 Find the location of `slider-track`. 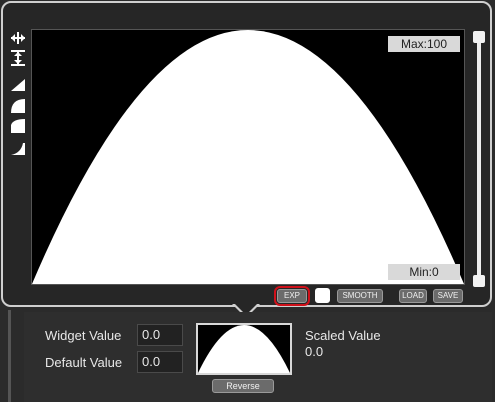

slider-track is located at coordinates (479, 160).